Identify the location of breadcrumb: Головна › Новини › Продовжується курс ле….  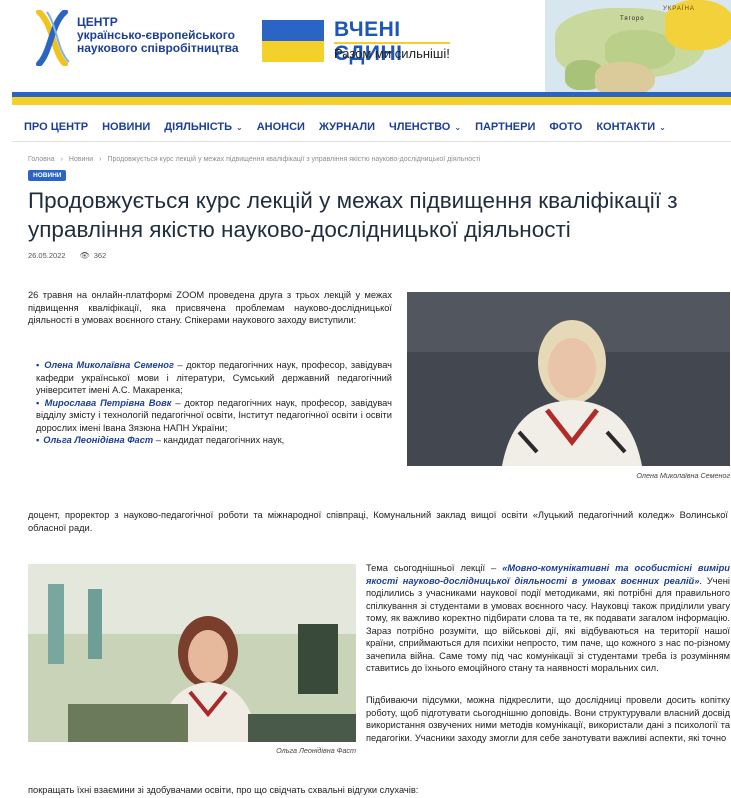
(254, 159).